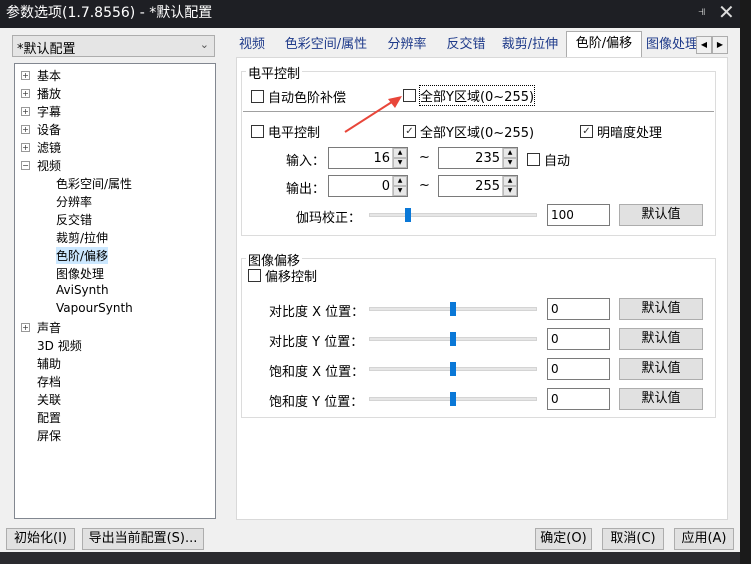 Image resolution: width=751 pixels, height=564 pixels. I want to click on tab-4: 裁剪/拉伸, so click(530, 45).